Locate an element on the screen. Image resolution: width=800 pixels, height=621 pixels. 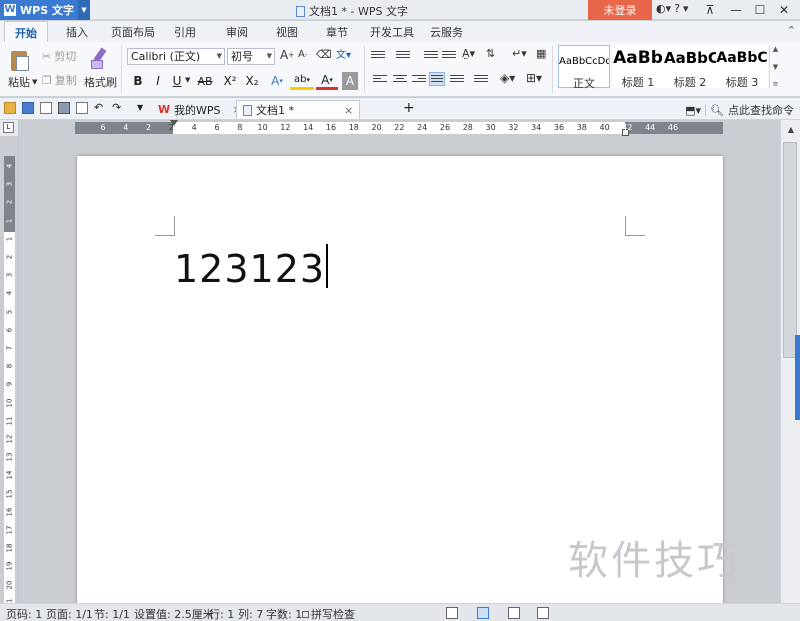
tab-insert: 插入 is located at coordinates (77, 32).